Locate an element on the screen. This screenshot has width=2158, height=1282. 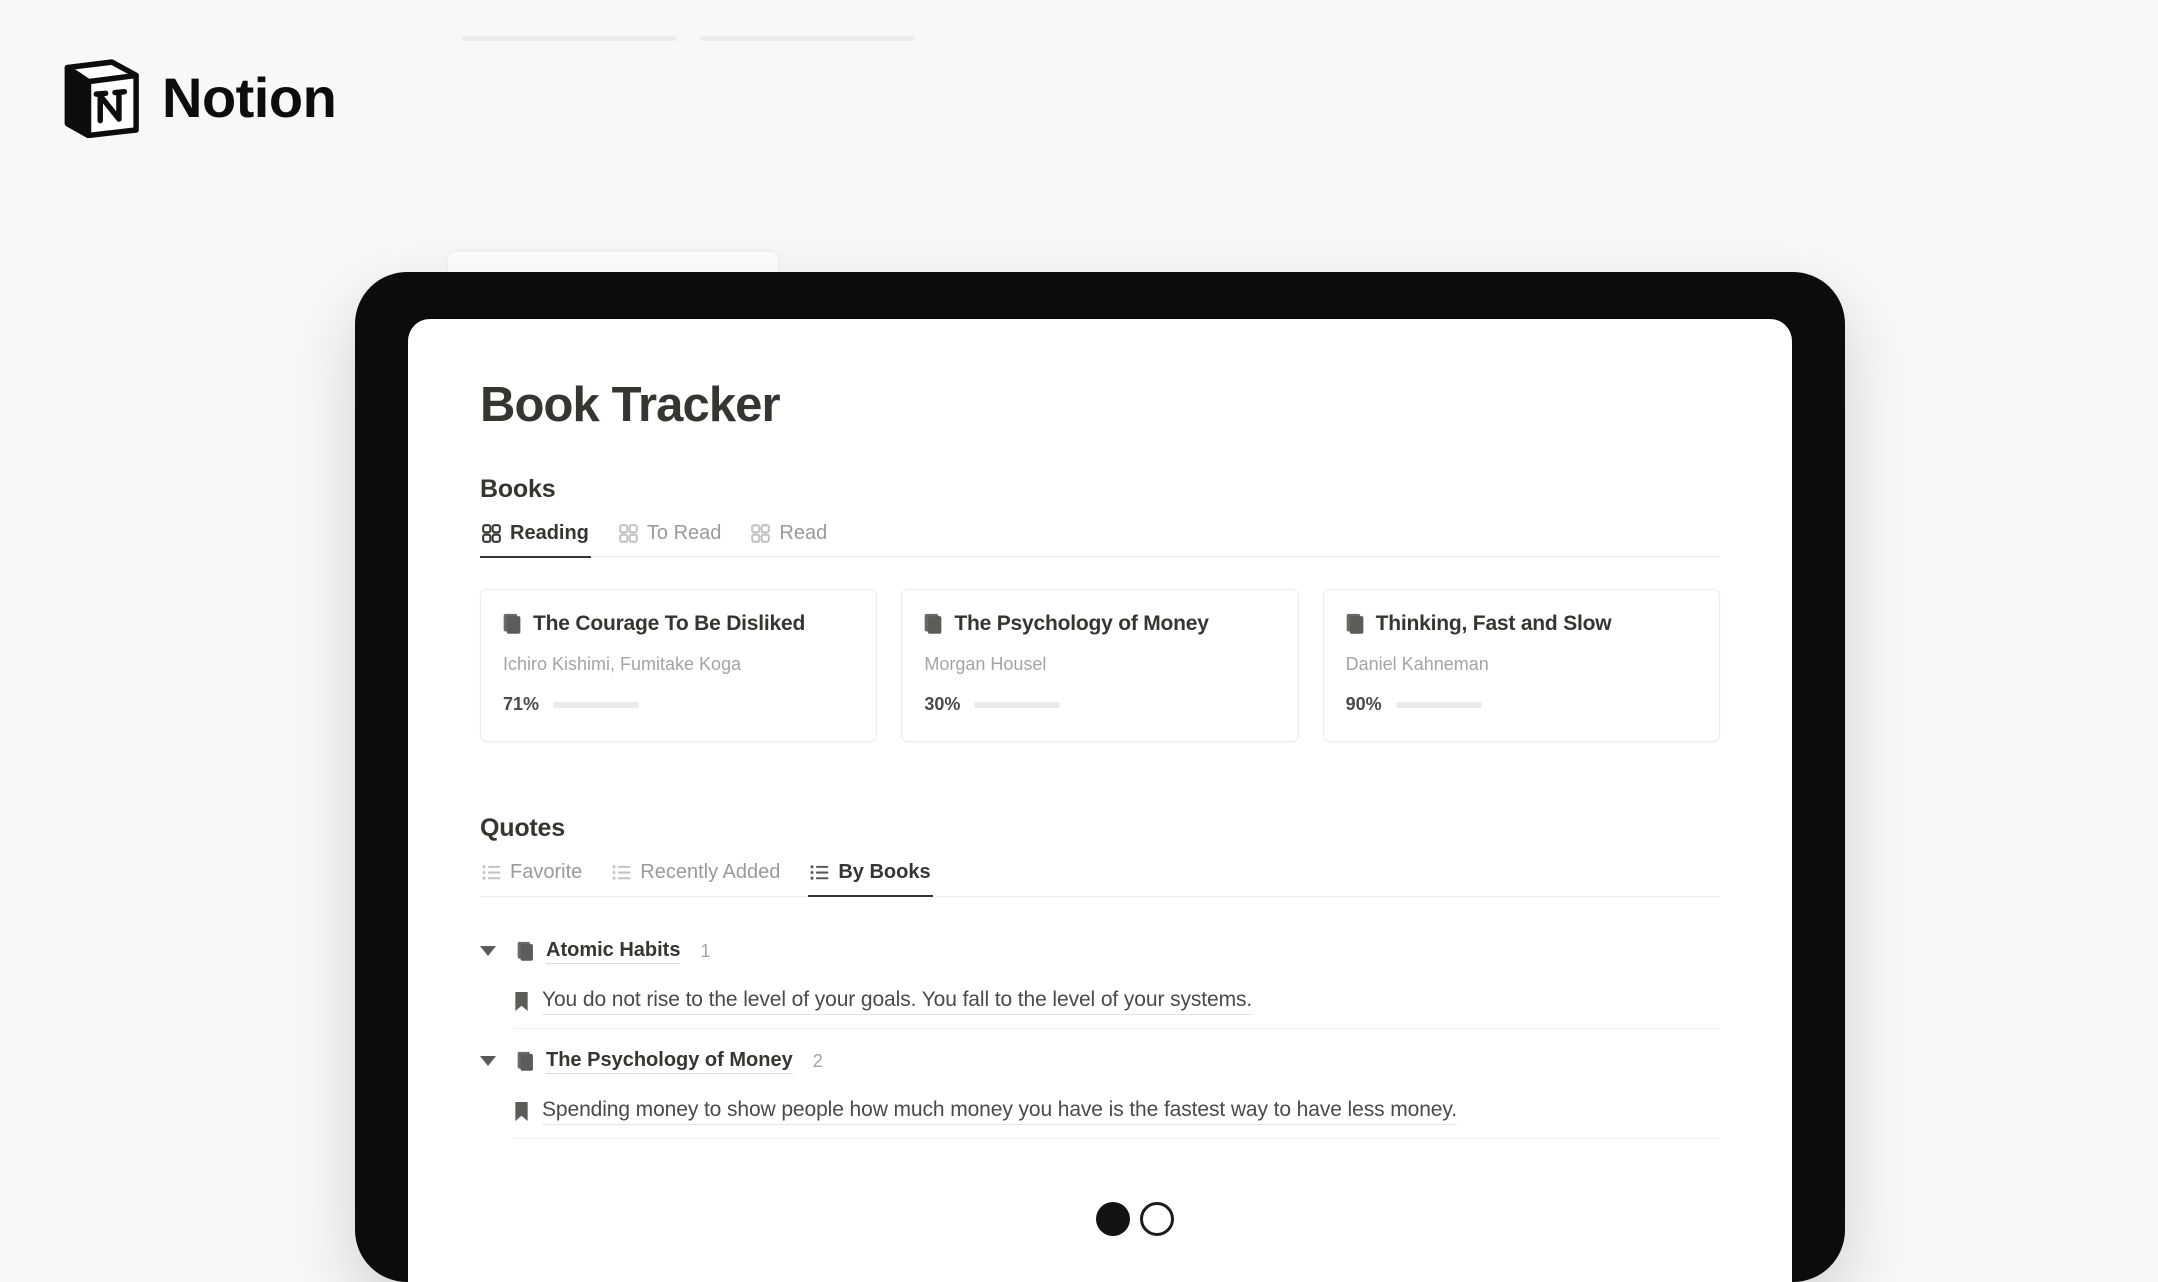
quote-group-count: 1 is located at coordinates (705, 950).